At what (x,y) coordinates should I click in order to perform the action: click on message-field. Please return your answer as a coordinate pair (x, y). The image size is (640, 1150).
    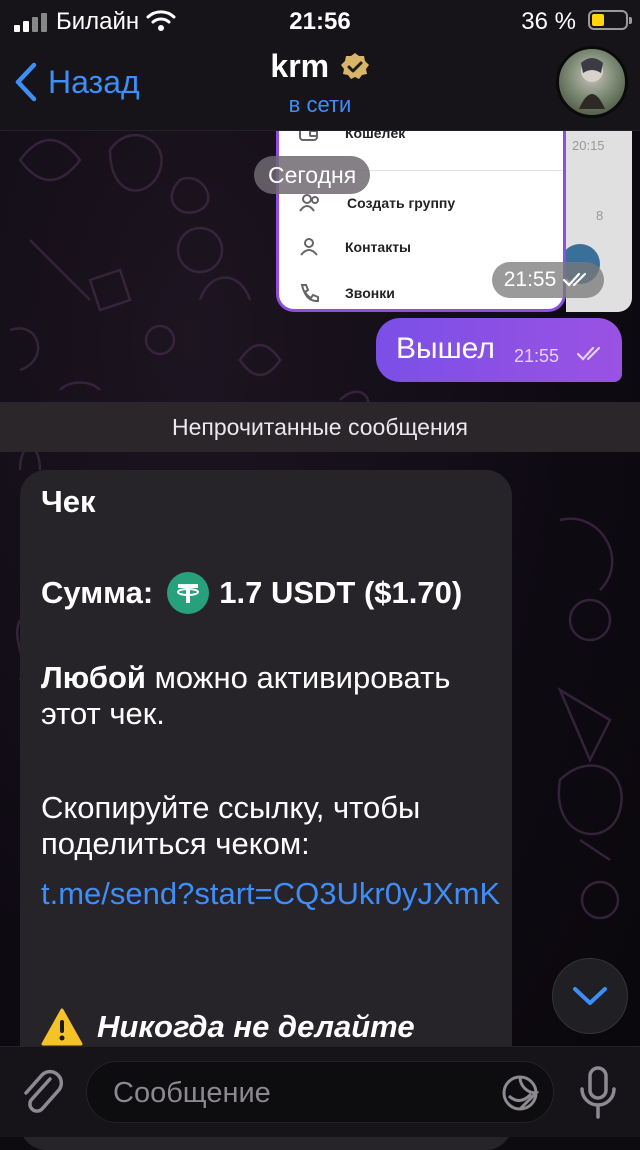
    Looking at the image, I should click on (320, 1092).